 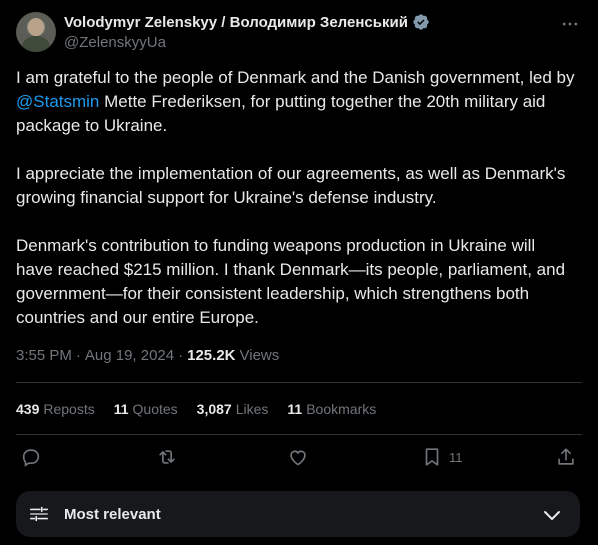 I want to click on bookmarks-stat: 11 Bookmarks, so click(x=331, y=409).